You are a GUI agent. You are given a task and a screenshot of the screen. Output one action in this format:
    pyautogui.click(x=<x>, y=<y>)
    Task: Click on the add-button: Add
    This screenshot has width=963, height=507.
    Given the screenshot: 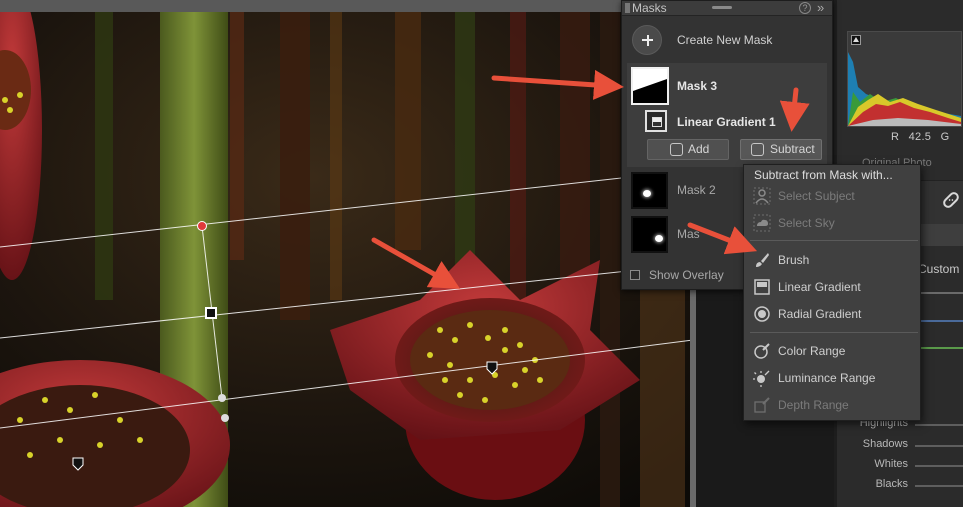 What is the action you would take?
    pyautogui.click(x=688, y=149)
    